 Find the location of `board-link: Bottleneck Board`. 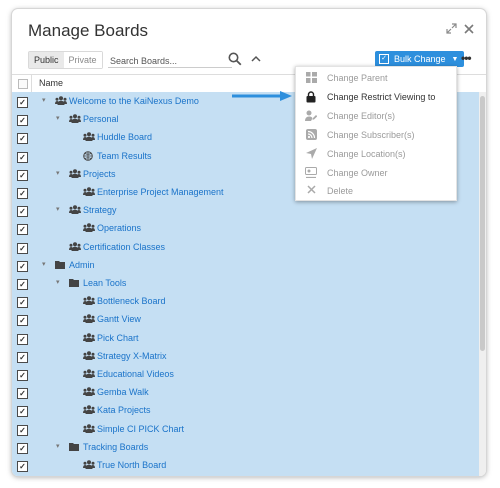

board-link: Bottleneck Board is located at coordinates (131, 301).